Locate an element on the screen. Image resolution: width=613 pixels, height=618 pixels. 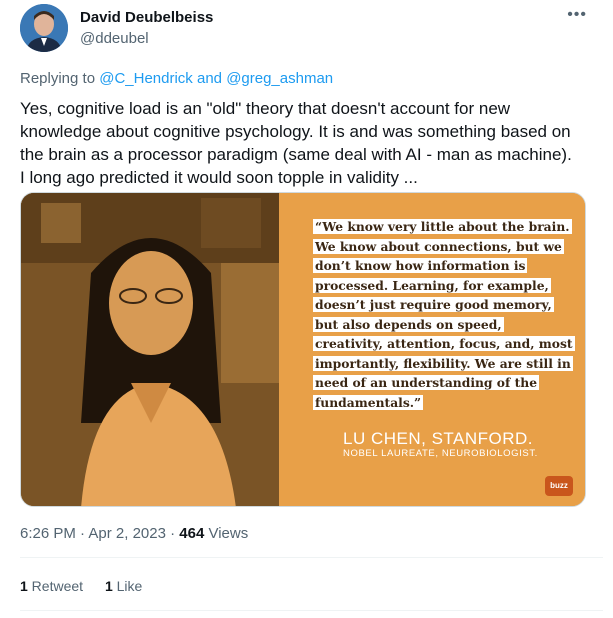
tweet-meta: 6:26 PM · Apr 2, 2023 · 464 Views is located at coordinates (134, 533).